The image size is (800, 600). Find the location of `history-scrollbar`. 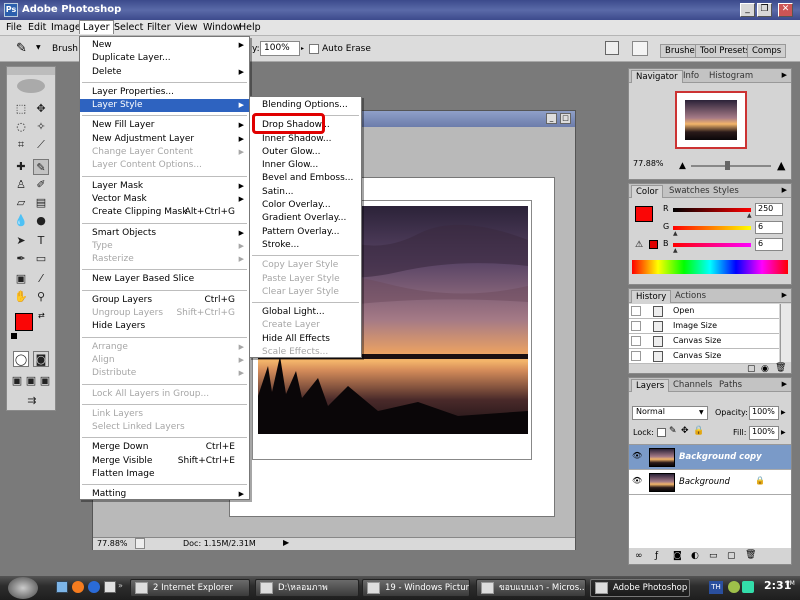

history-scrollbar is located at coordinates (785, 333).